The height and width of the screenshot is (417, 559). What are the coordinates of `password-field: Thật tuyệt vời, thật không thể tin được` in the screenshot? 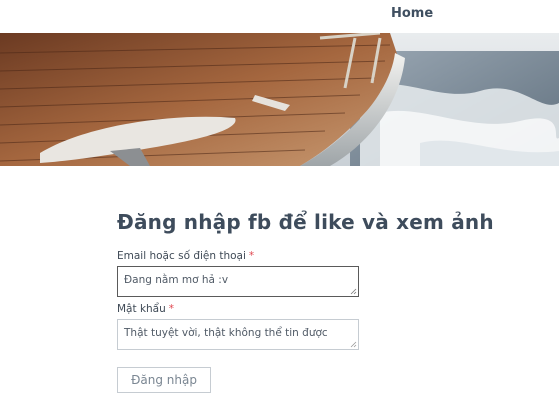 It's located at (238, 334).